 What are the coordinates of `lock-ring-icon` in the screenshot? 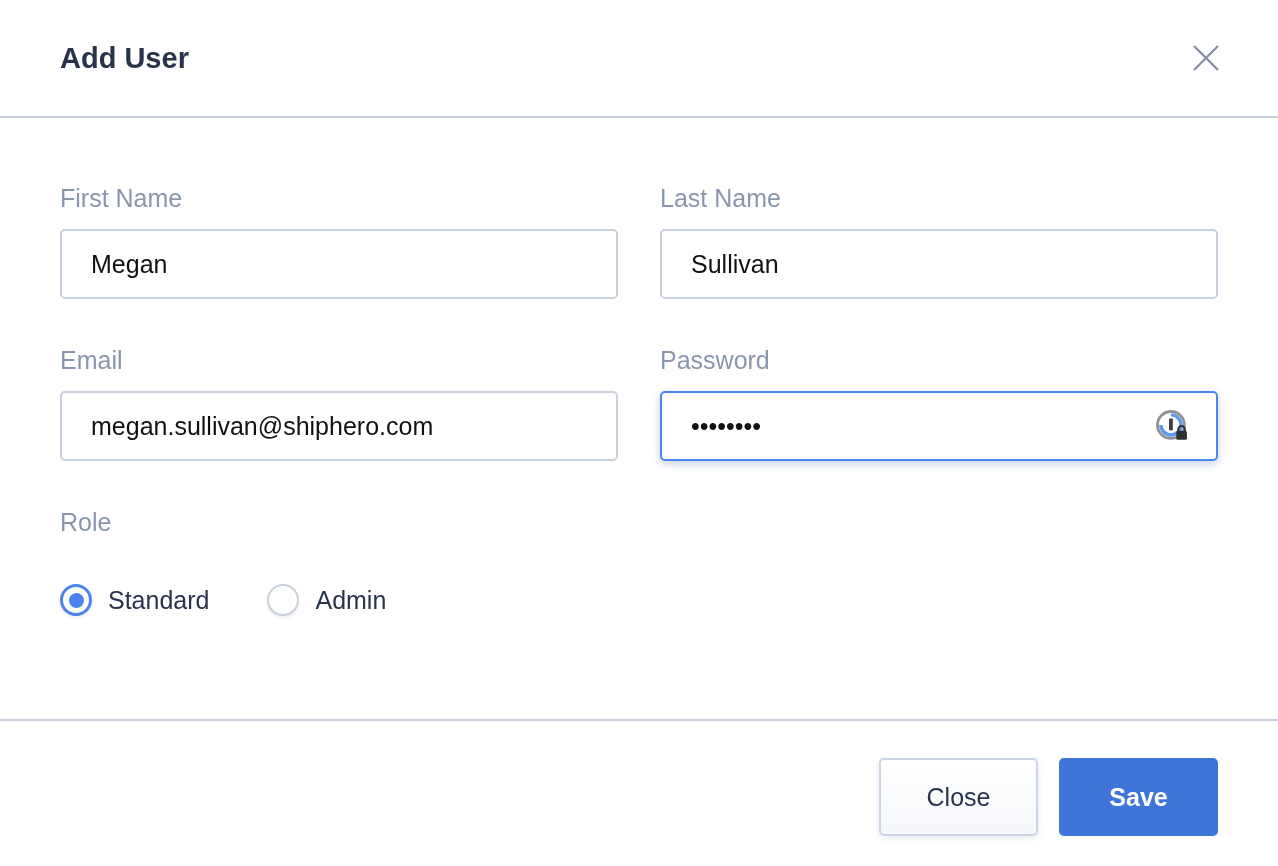 It's located at (1172, 426).